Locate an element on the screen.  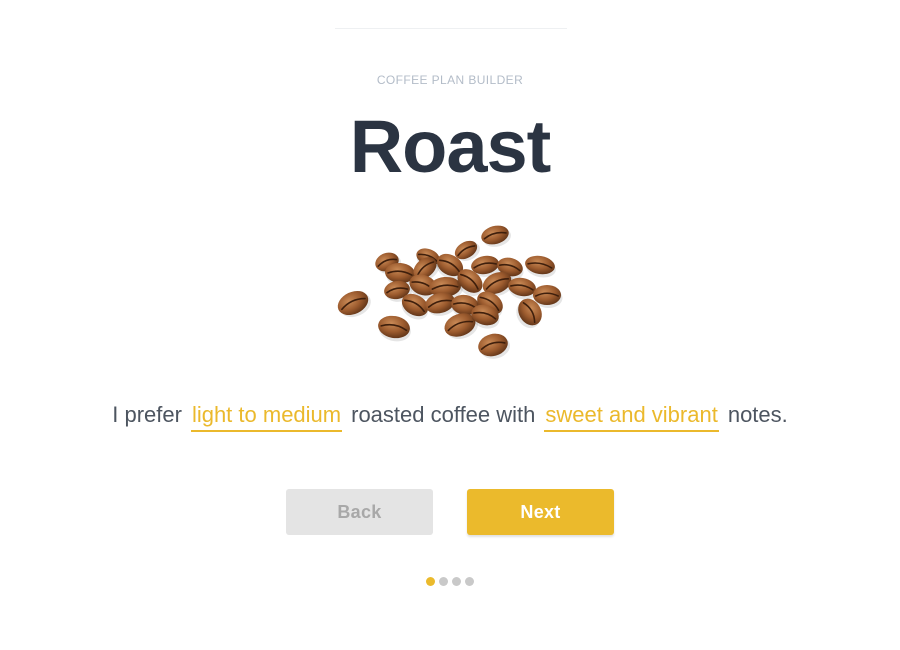
sentence-suffix: notes. is located at coordinates (757, 414).